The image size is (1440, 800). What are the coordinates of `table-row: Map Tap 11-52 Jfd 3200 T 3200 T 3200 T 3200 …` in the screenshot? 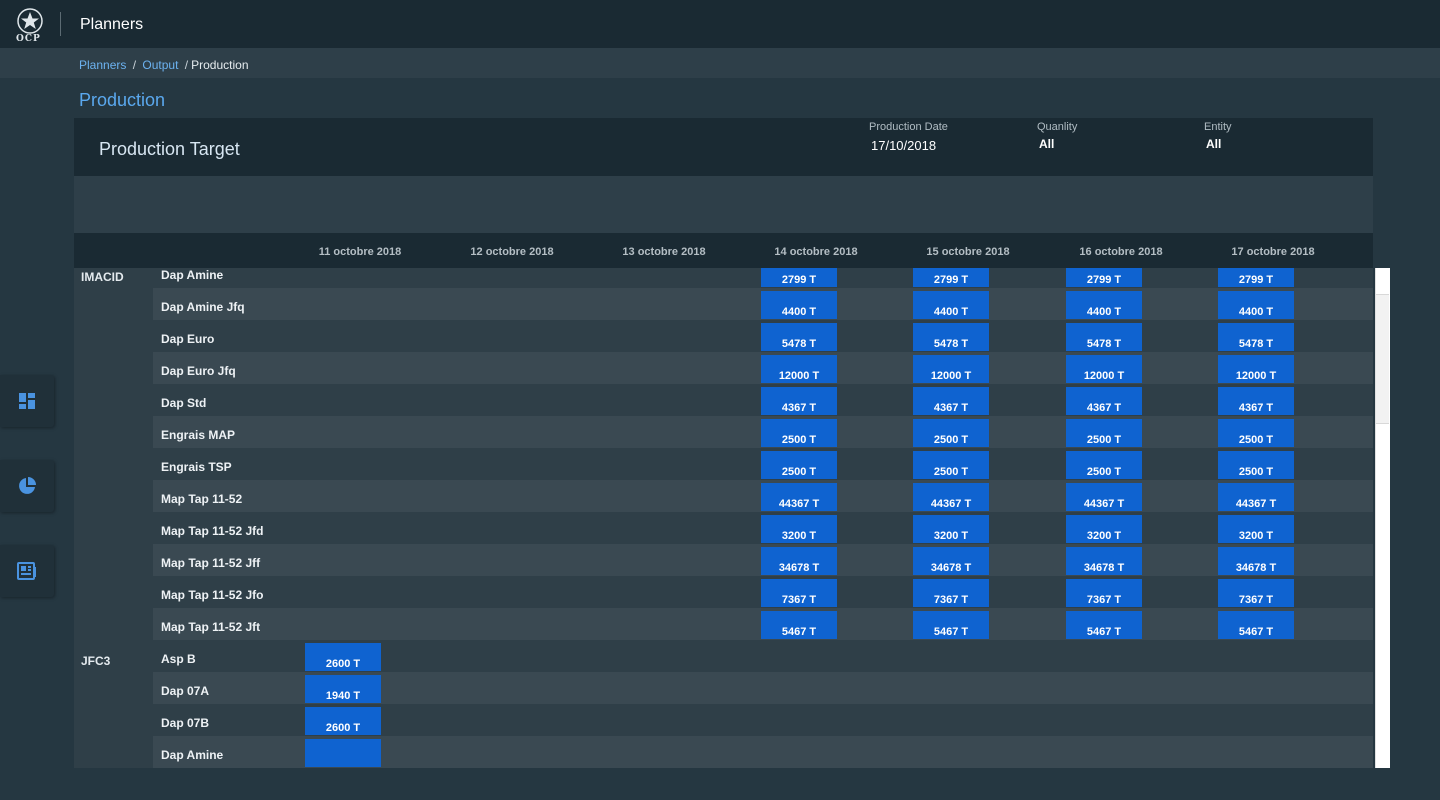 It's located at (723, 528).